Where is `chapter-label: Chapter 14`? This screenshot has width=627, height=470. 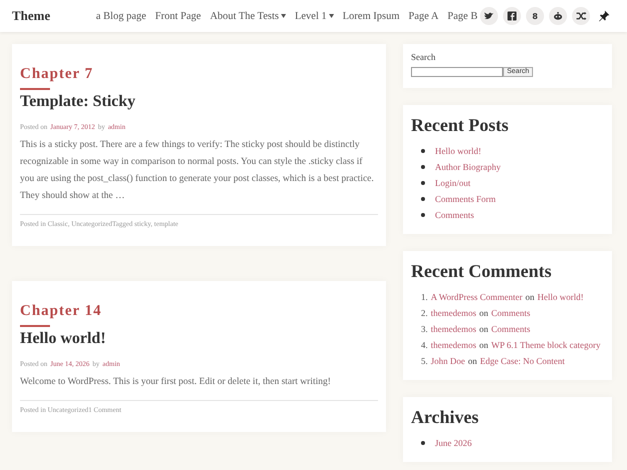
chapter-label: Chapter 14 is located at coordinates (61, 311).